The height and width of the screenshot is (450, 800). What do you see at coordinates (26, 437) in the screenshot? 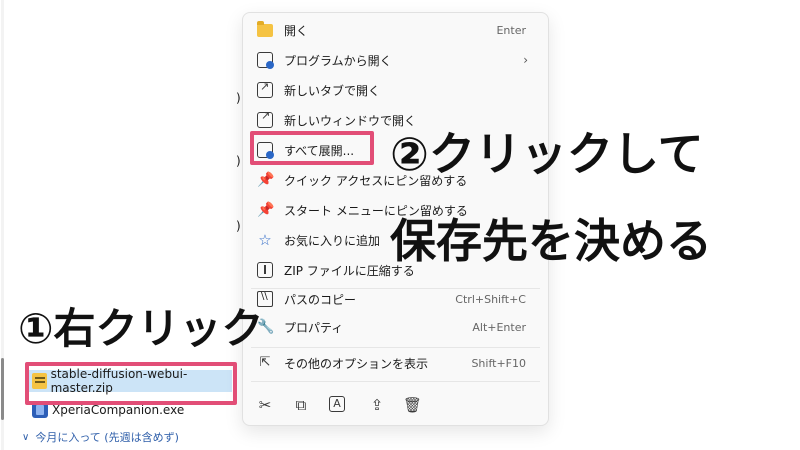
I see `chevron-down-icon: ∨` at bounding box center [26, 437].